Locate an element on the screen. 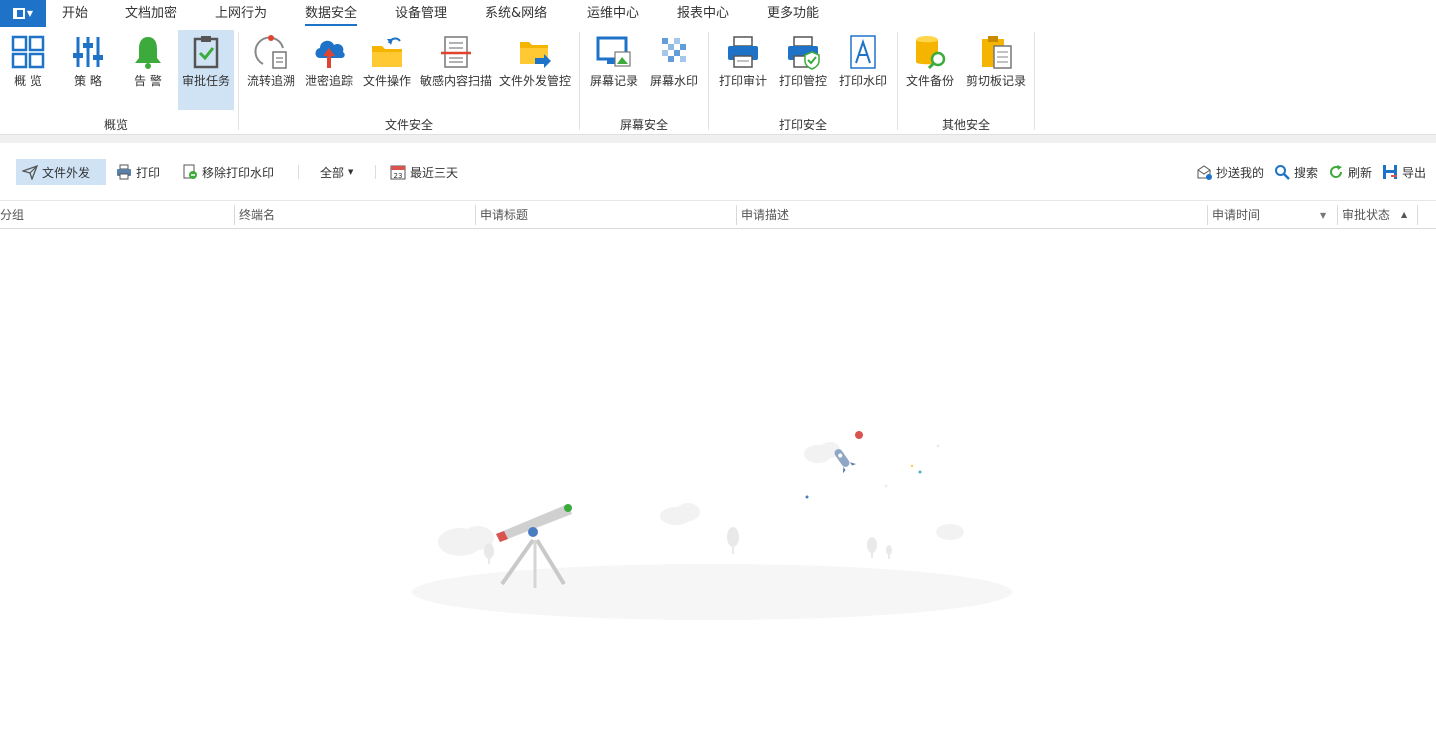  ribbon-overview-label: 概 览 is located at coordinates (28, 81).